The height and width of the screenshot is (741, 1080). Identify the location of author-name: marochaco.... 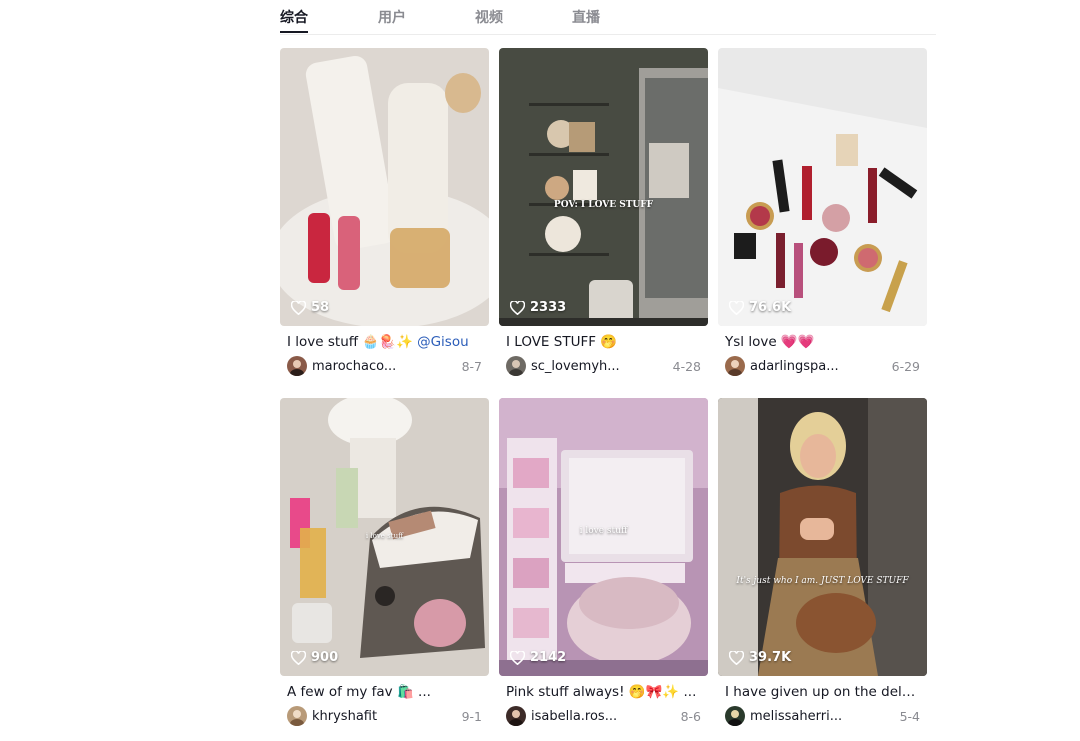
(387, 366).